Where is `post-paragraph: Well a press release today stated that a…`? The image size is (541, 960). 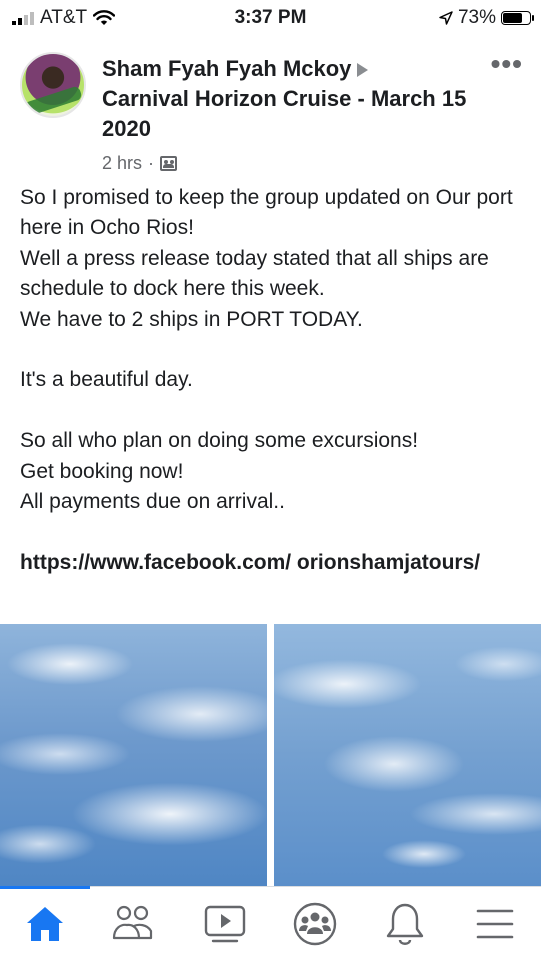 post-paragraph: Well a press release today stated that a… is located at coordinates (254, 273).